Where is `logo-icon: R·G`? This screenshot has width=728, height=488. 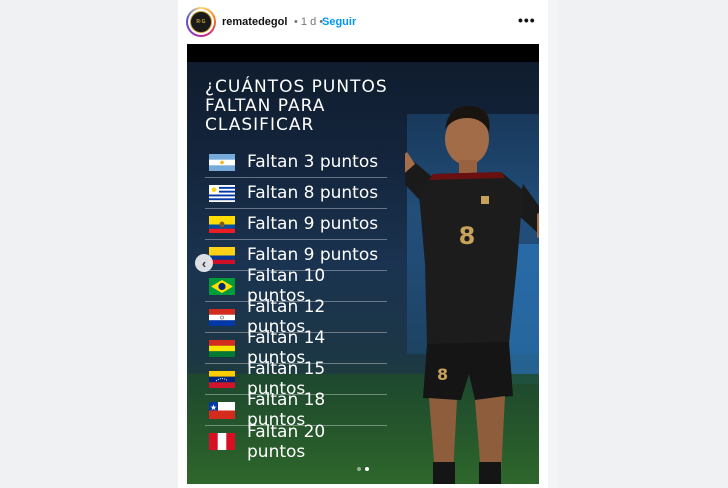
logo-icon: R·G is located at coordinates (201, 22).